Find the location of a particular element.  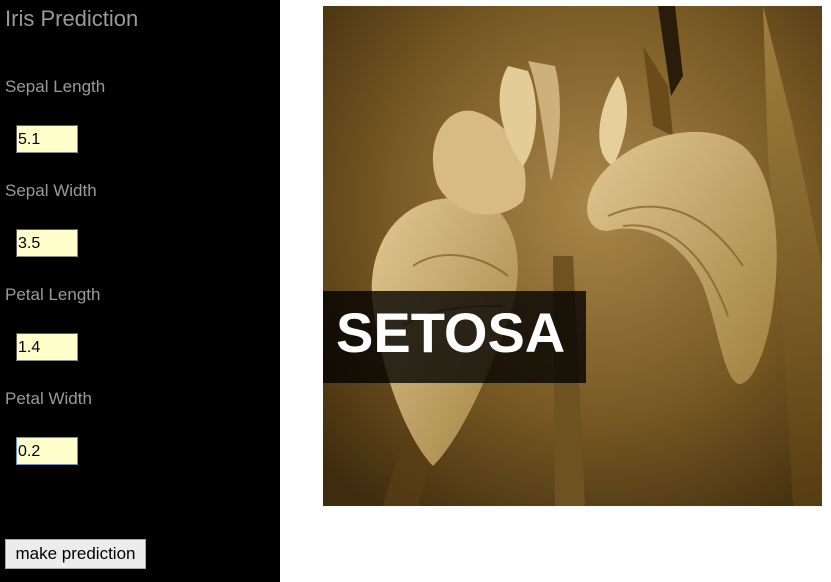

prediction-result-label: SETOSA is located at coordinates (451, 332).